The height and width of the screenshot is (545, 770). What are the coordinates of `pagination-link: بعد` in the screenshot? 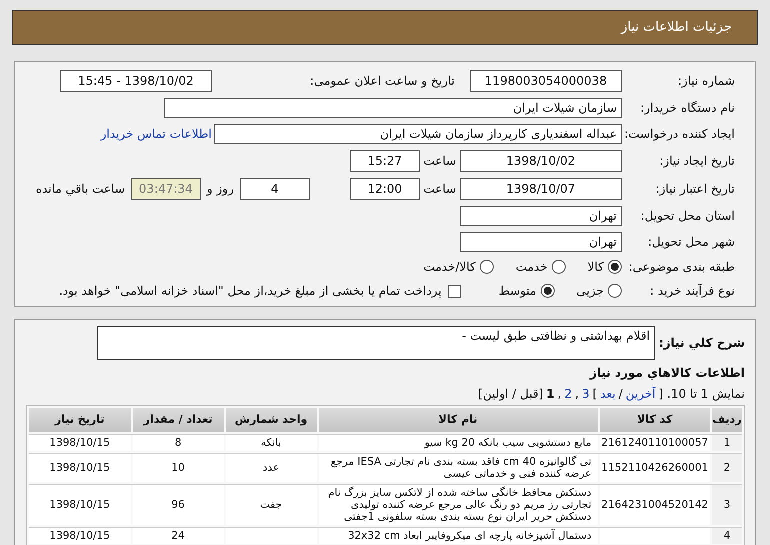 It's located at (608, 394).